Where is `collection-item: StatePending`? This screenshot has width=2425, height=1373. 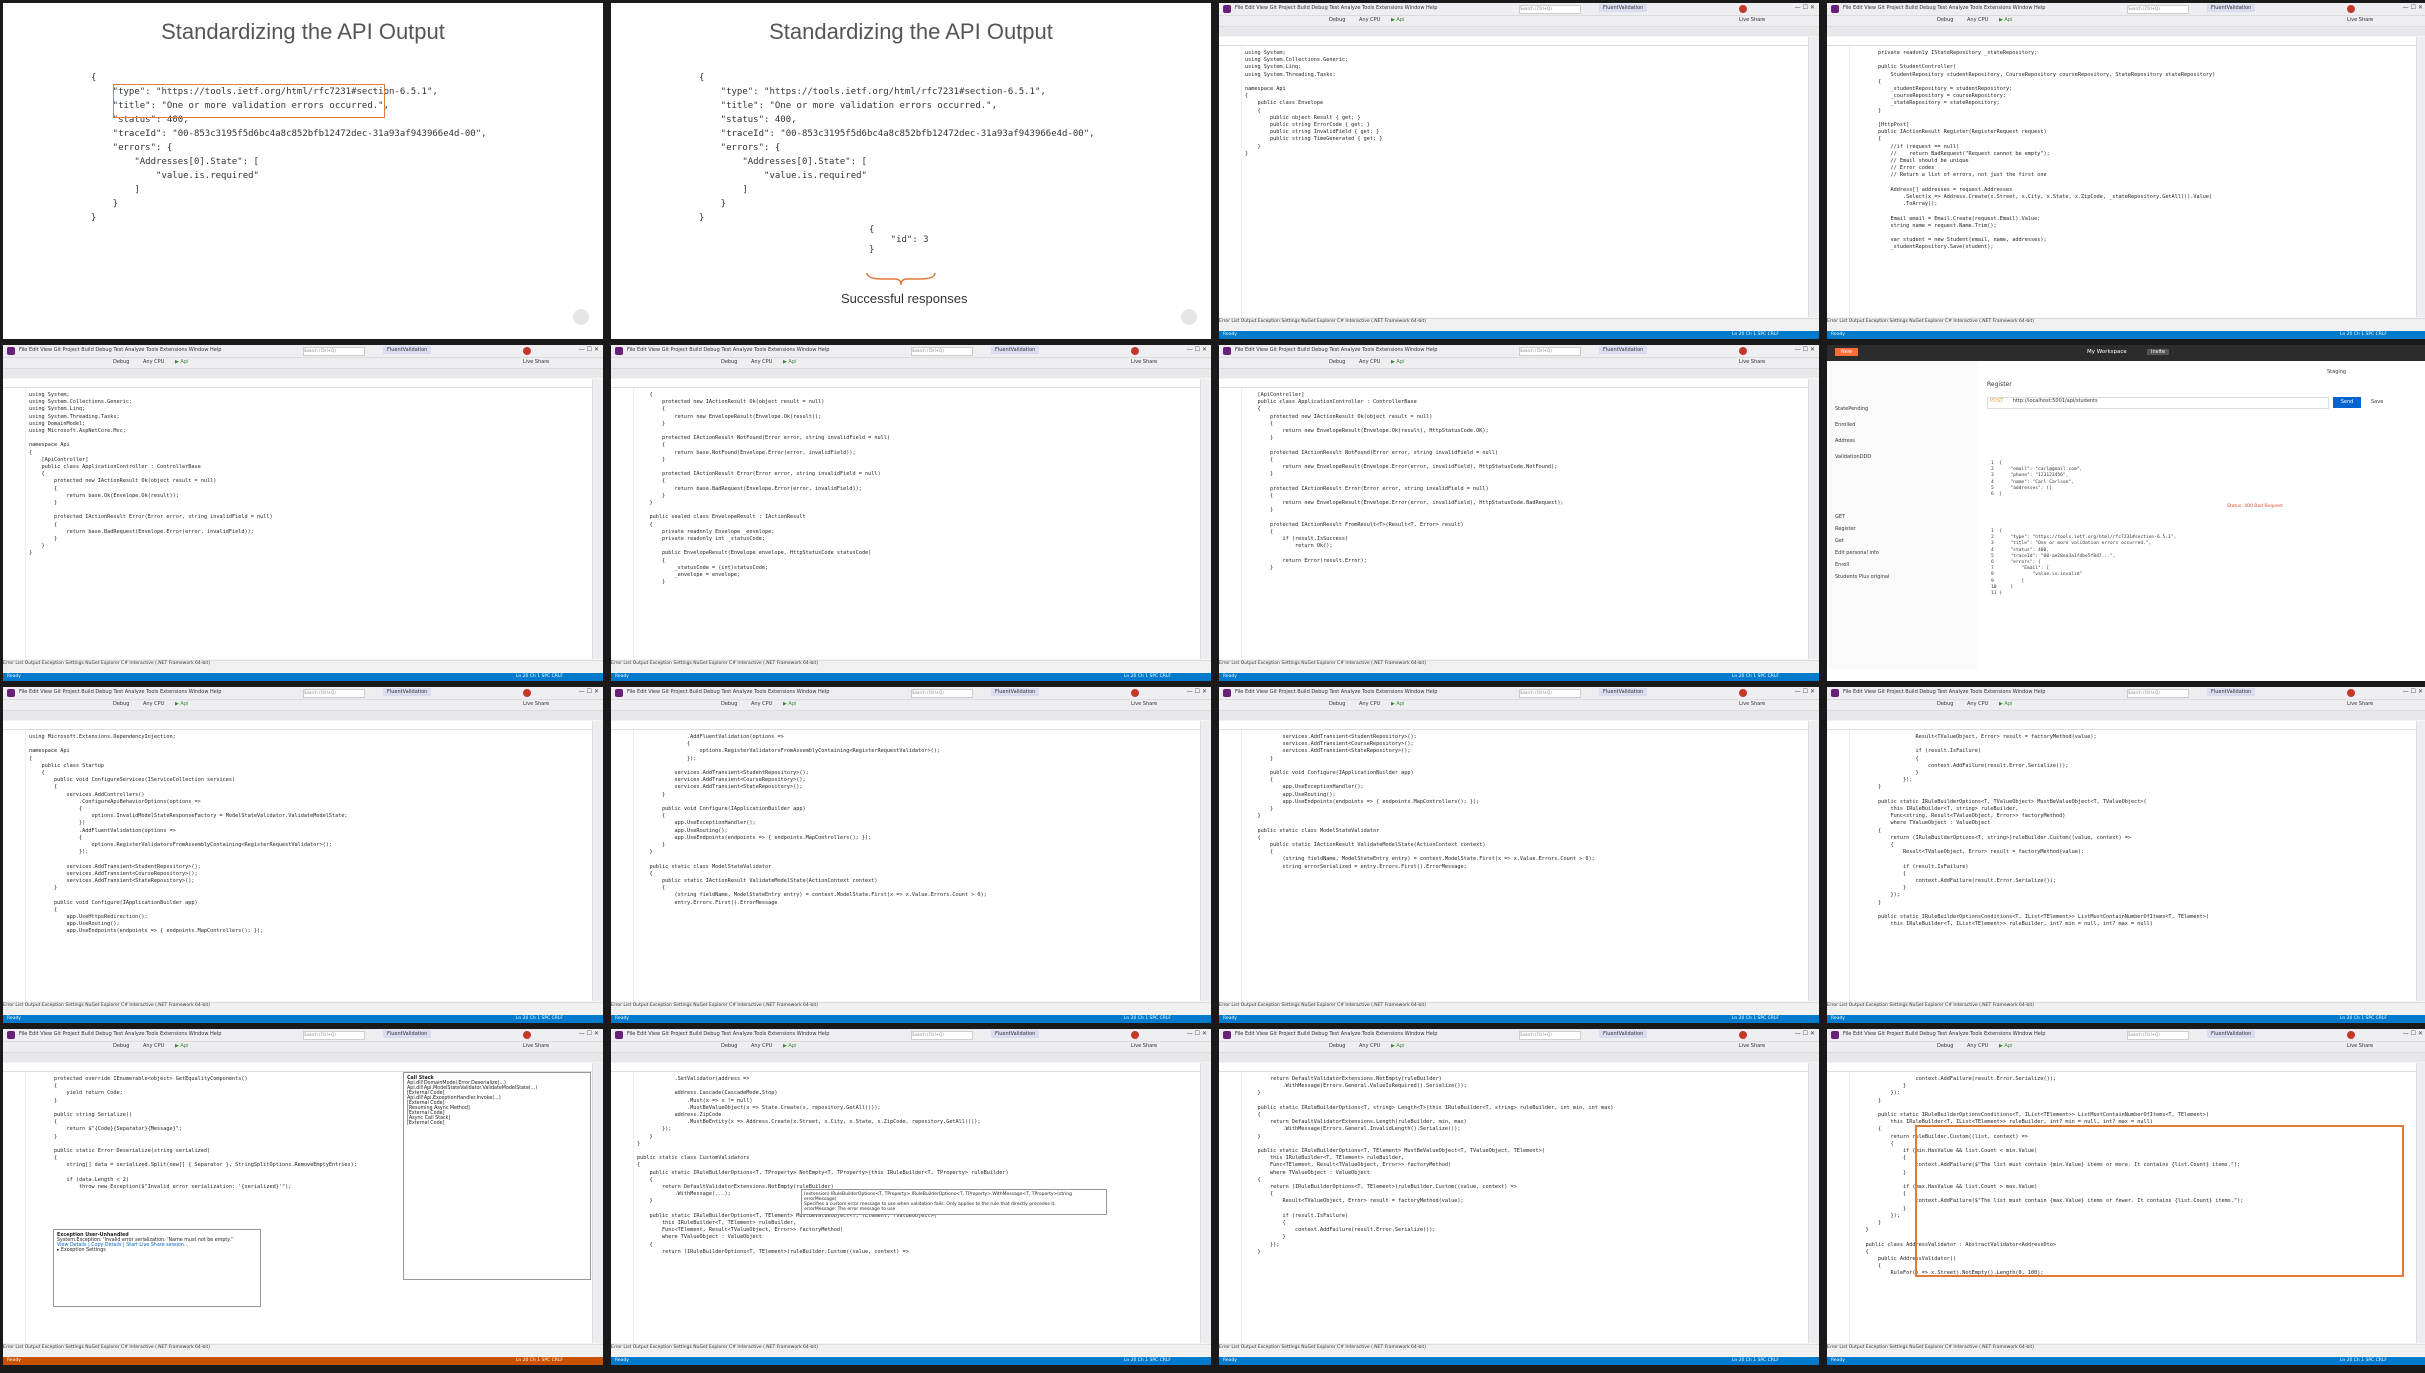 collection-item: StatePending is located at coordinates (1853, 409).